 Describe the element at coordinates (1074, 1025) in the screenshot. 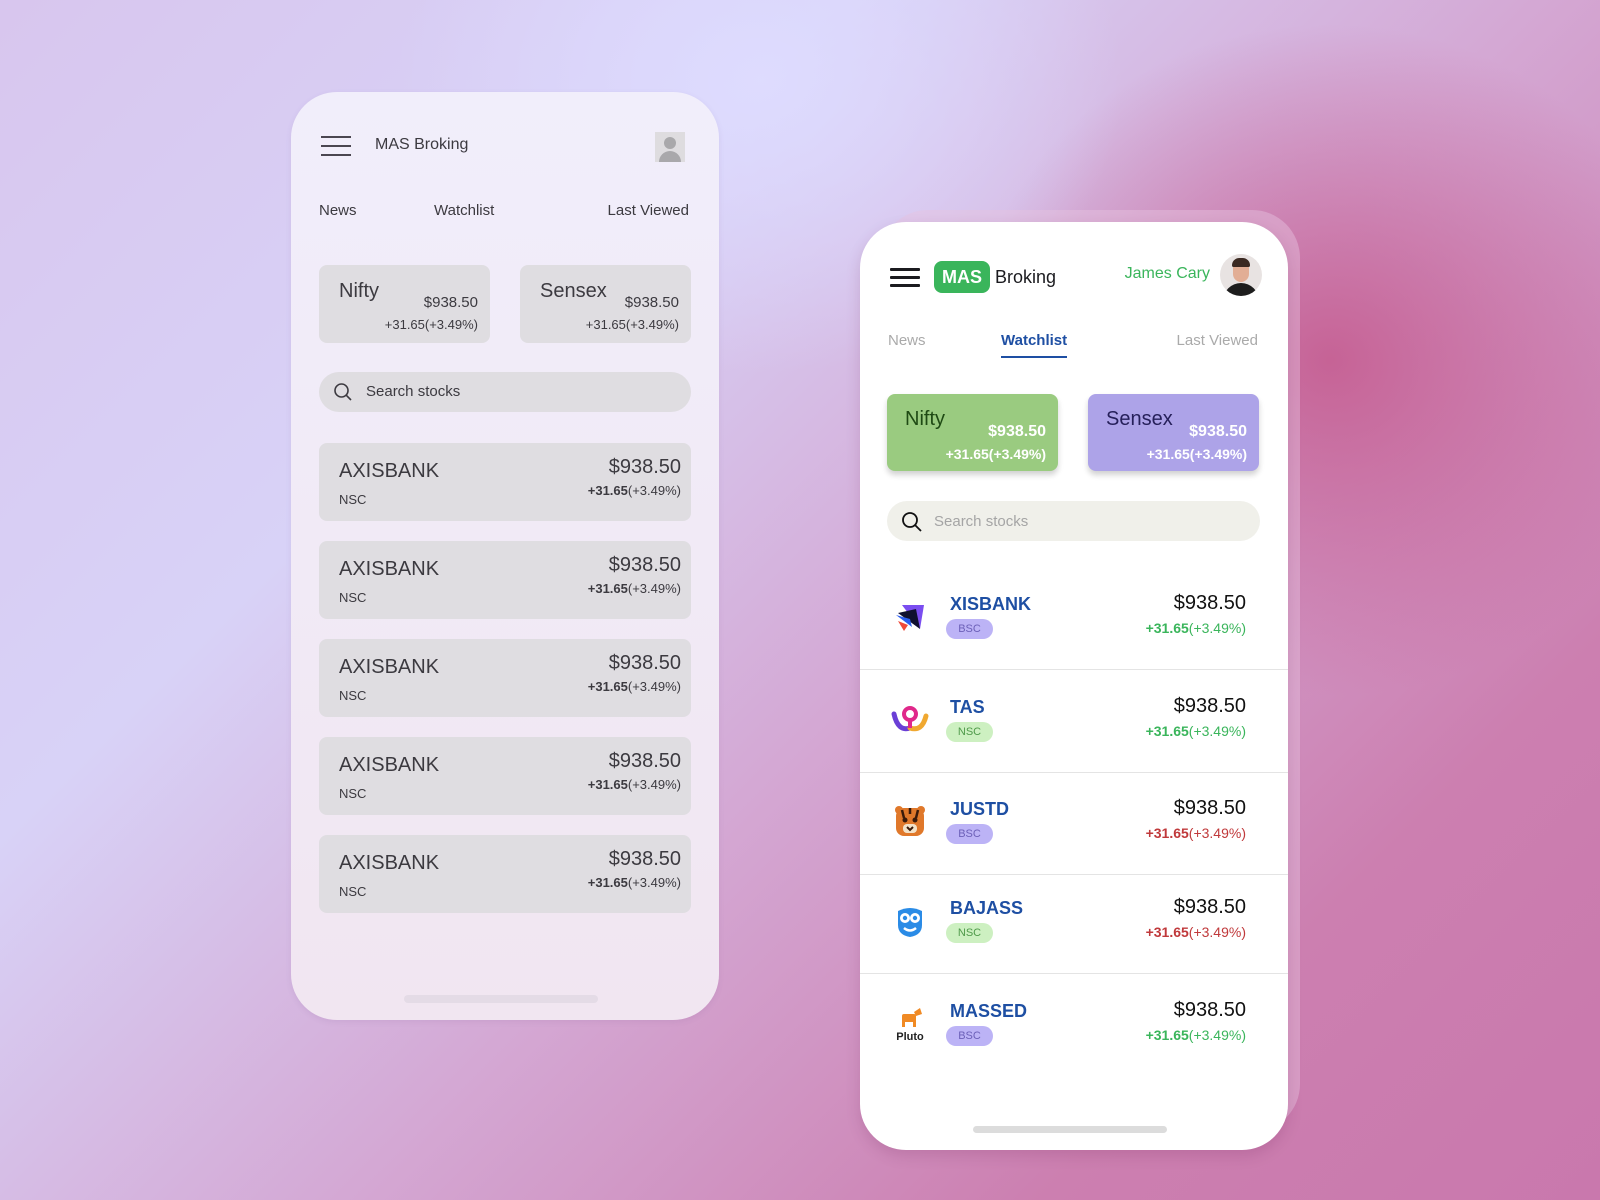

I see `stock-row: Pluto MASSED BSC $938.50 +31.65(+3.49%)` at that location.